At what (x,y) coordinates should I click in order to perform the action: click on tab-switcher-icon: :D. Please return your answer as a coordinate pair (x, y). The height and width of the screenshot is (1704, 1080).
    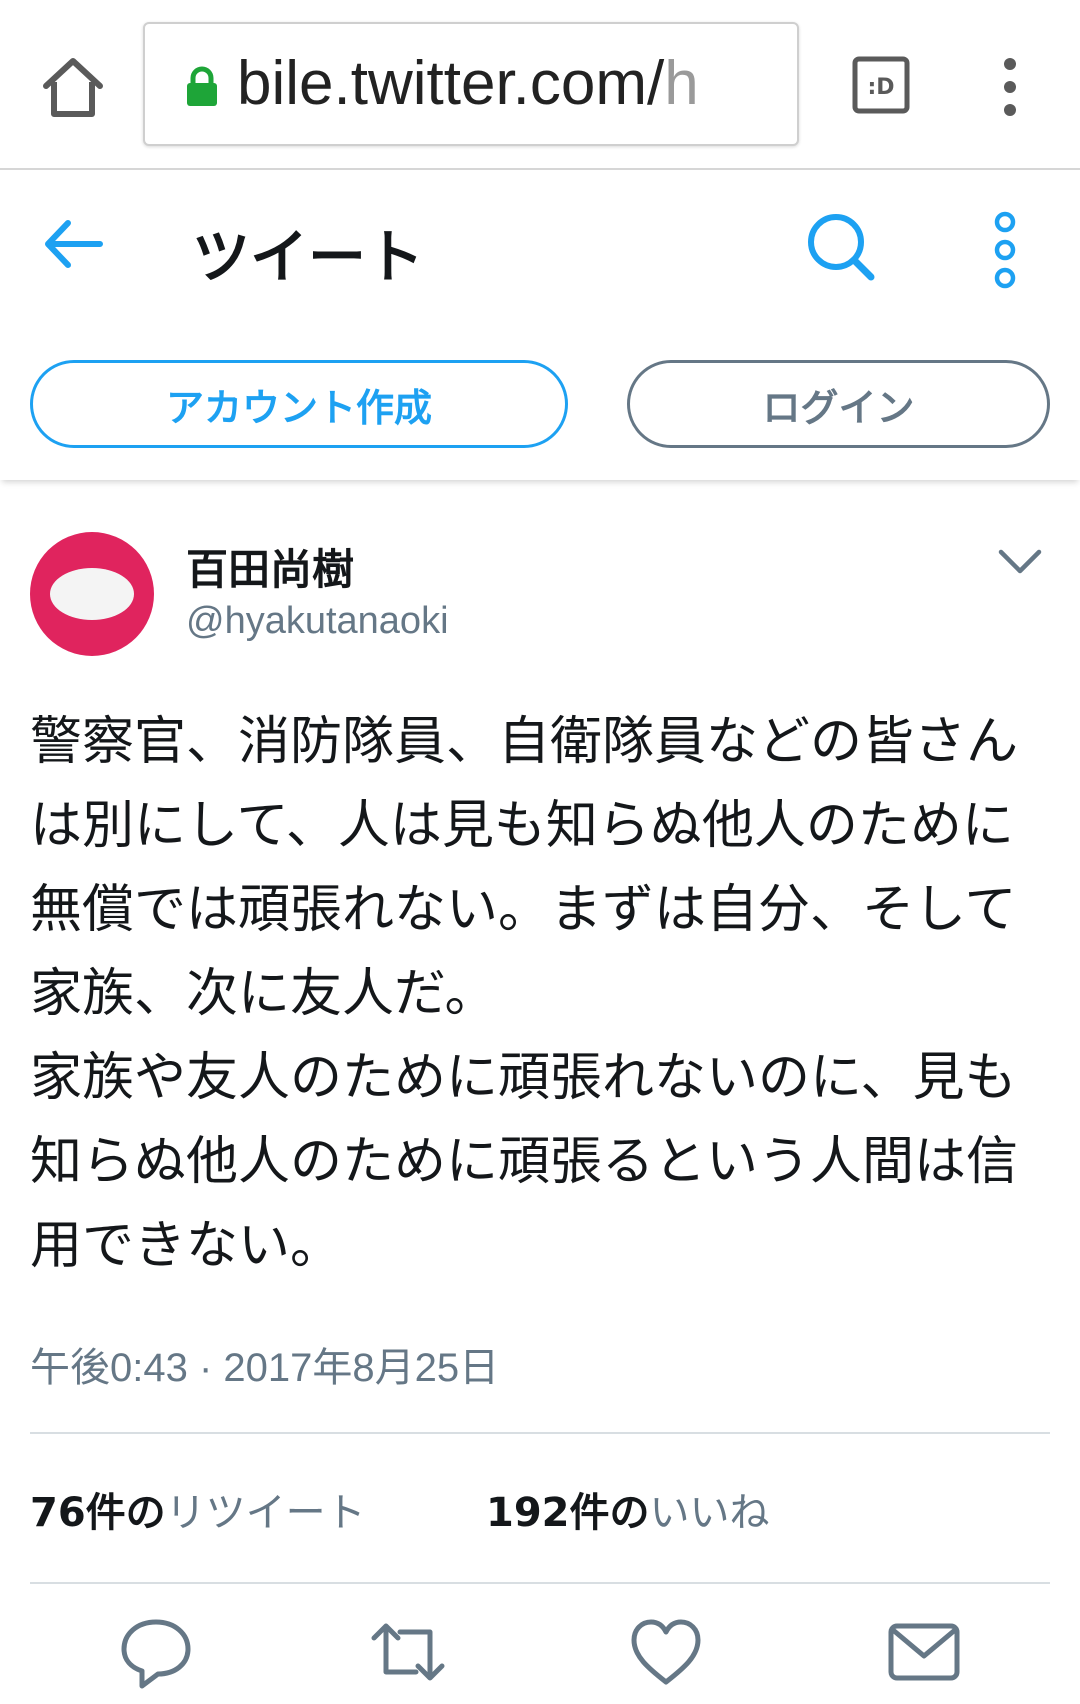
    Looking at the image, I should click on (881, 85).